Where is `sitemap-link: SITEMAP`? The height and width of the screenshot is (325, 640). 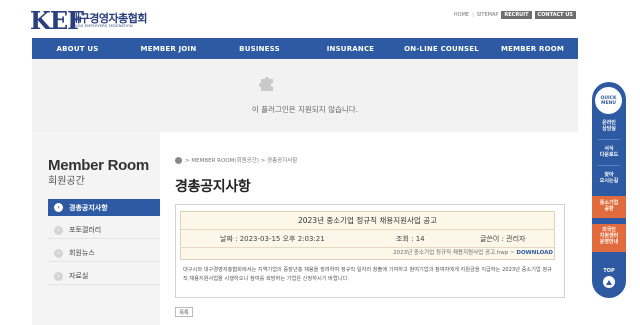 sitemap-link: SITEMAP is located at coordinates (488, 15).